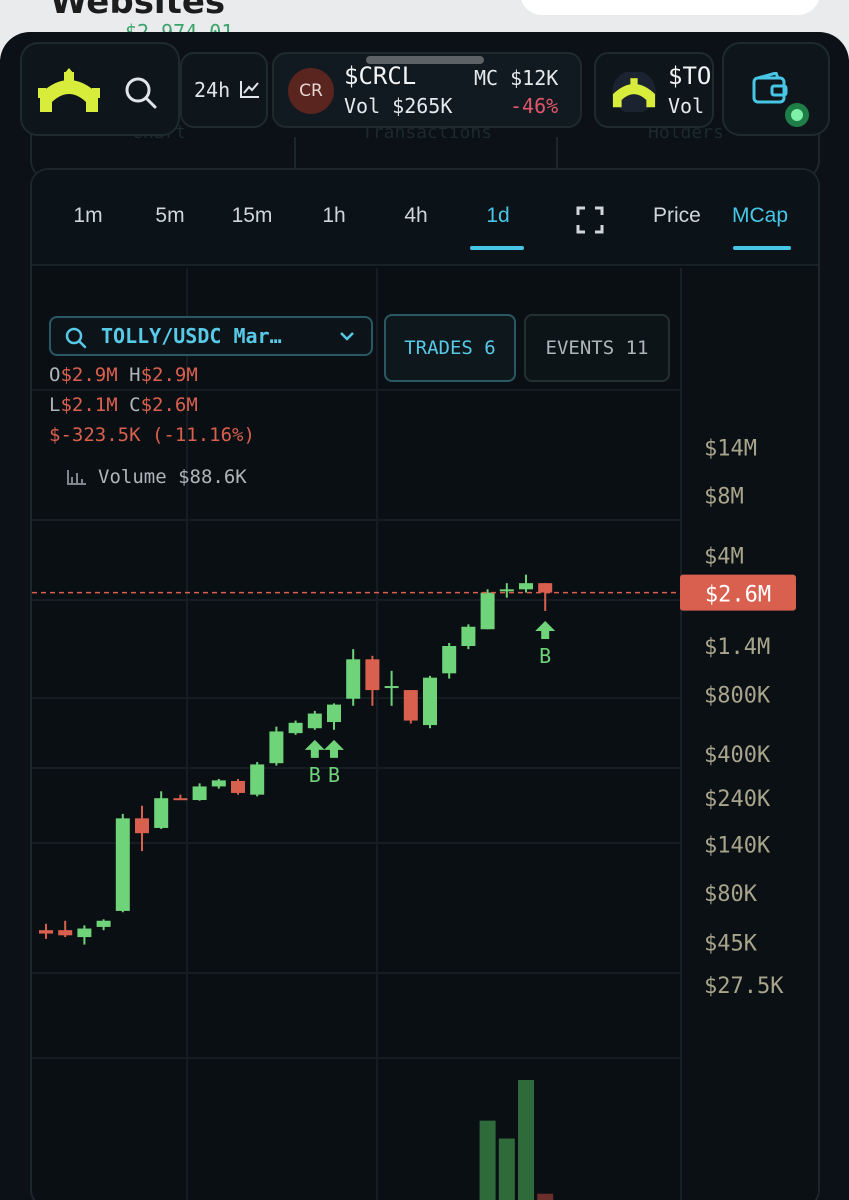 Image resolution: width=849 pixels, height=1200 pixels. I want to click on token-volume: Vol, so click(686, 106).